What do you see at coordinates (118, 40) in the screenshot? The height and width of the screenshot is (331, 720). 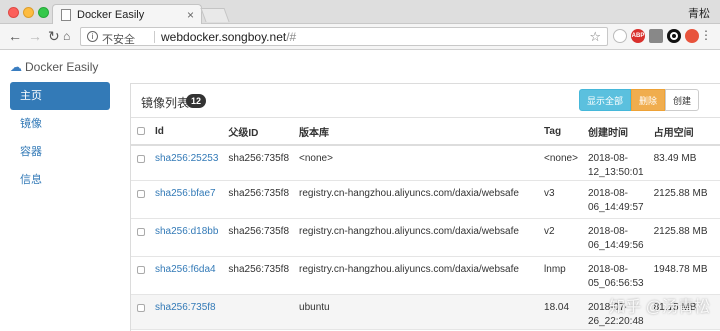 I see `security-label: 不安全` at bounding box center [118, 40].